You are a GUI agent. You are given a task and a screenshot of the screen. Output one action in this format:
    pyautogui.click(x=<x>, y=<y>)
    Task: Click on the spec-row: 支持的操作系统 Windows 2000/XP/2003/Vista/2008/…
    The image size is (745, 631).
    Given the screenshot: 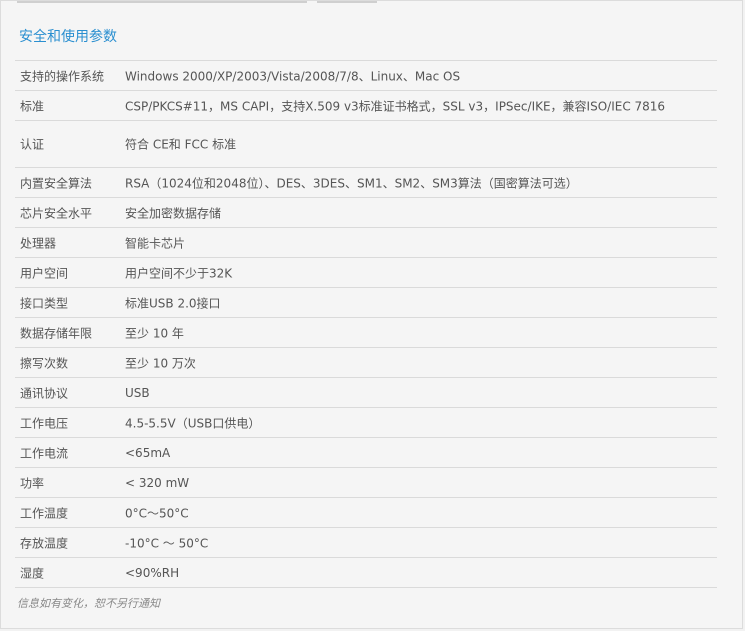 What is the action you would take?
    pyautogui.click(x=366, y=76)
    